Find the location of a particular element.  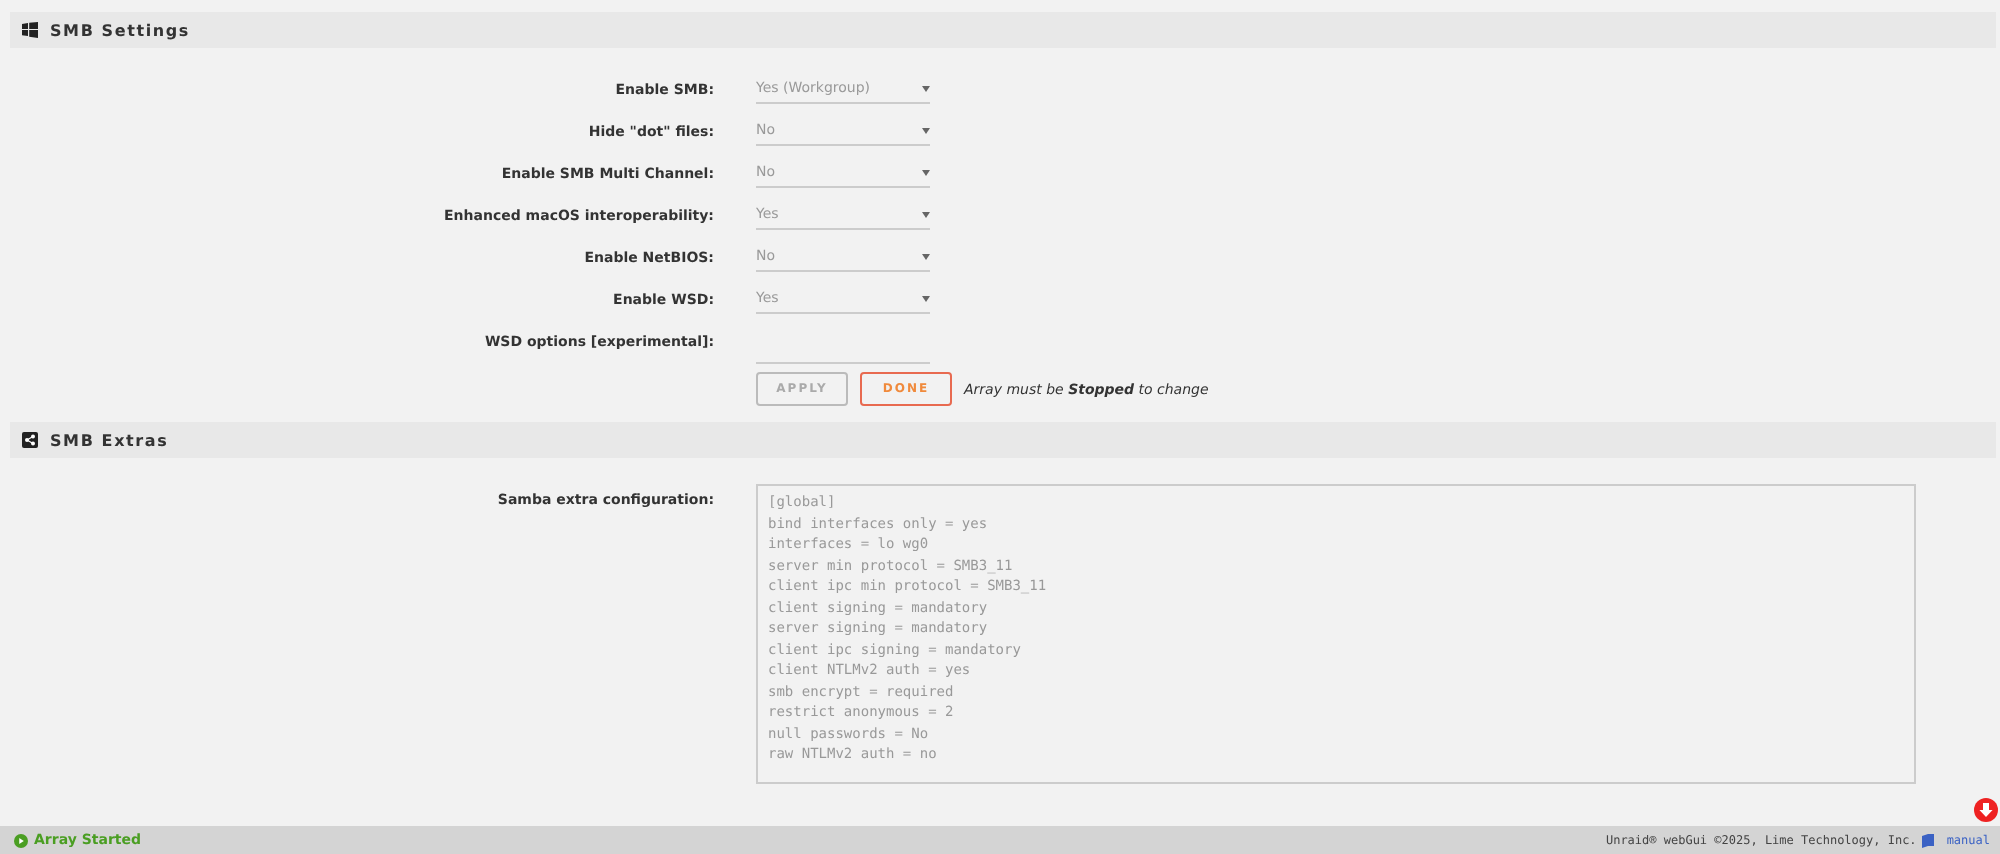

section-title: SMB Extras is located at coordinates (109, 440).